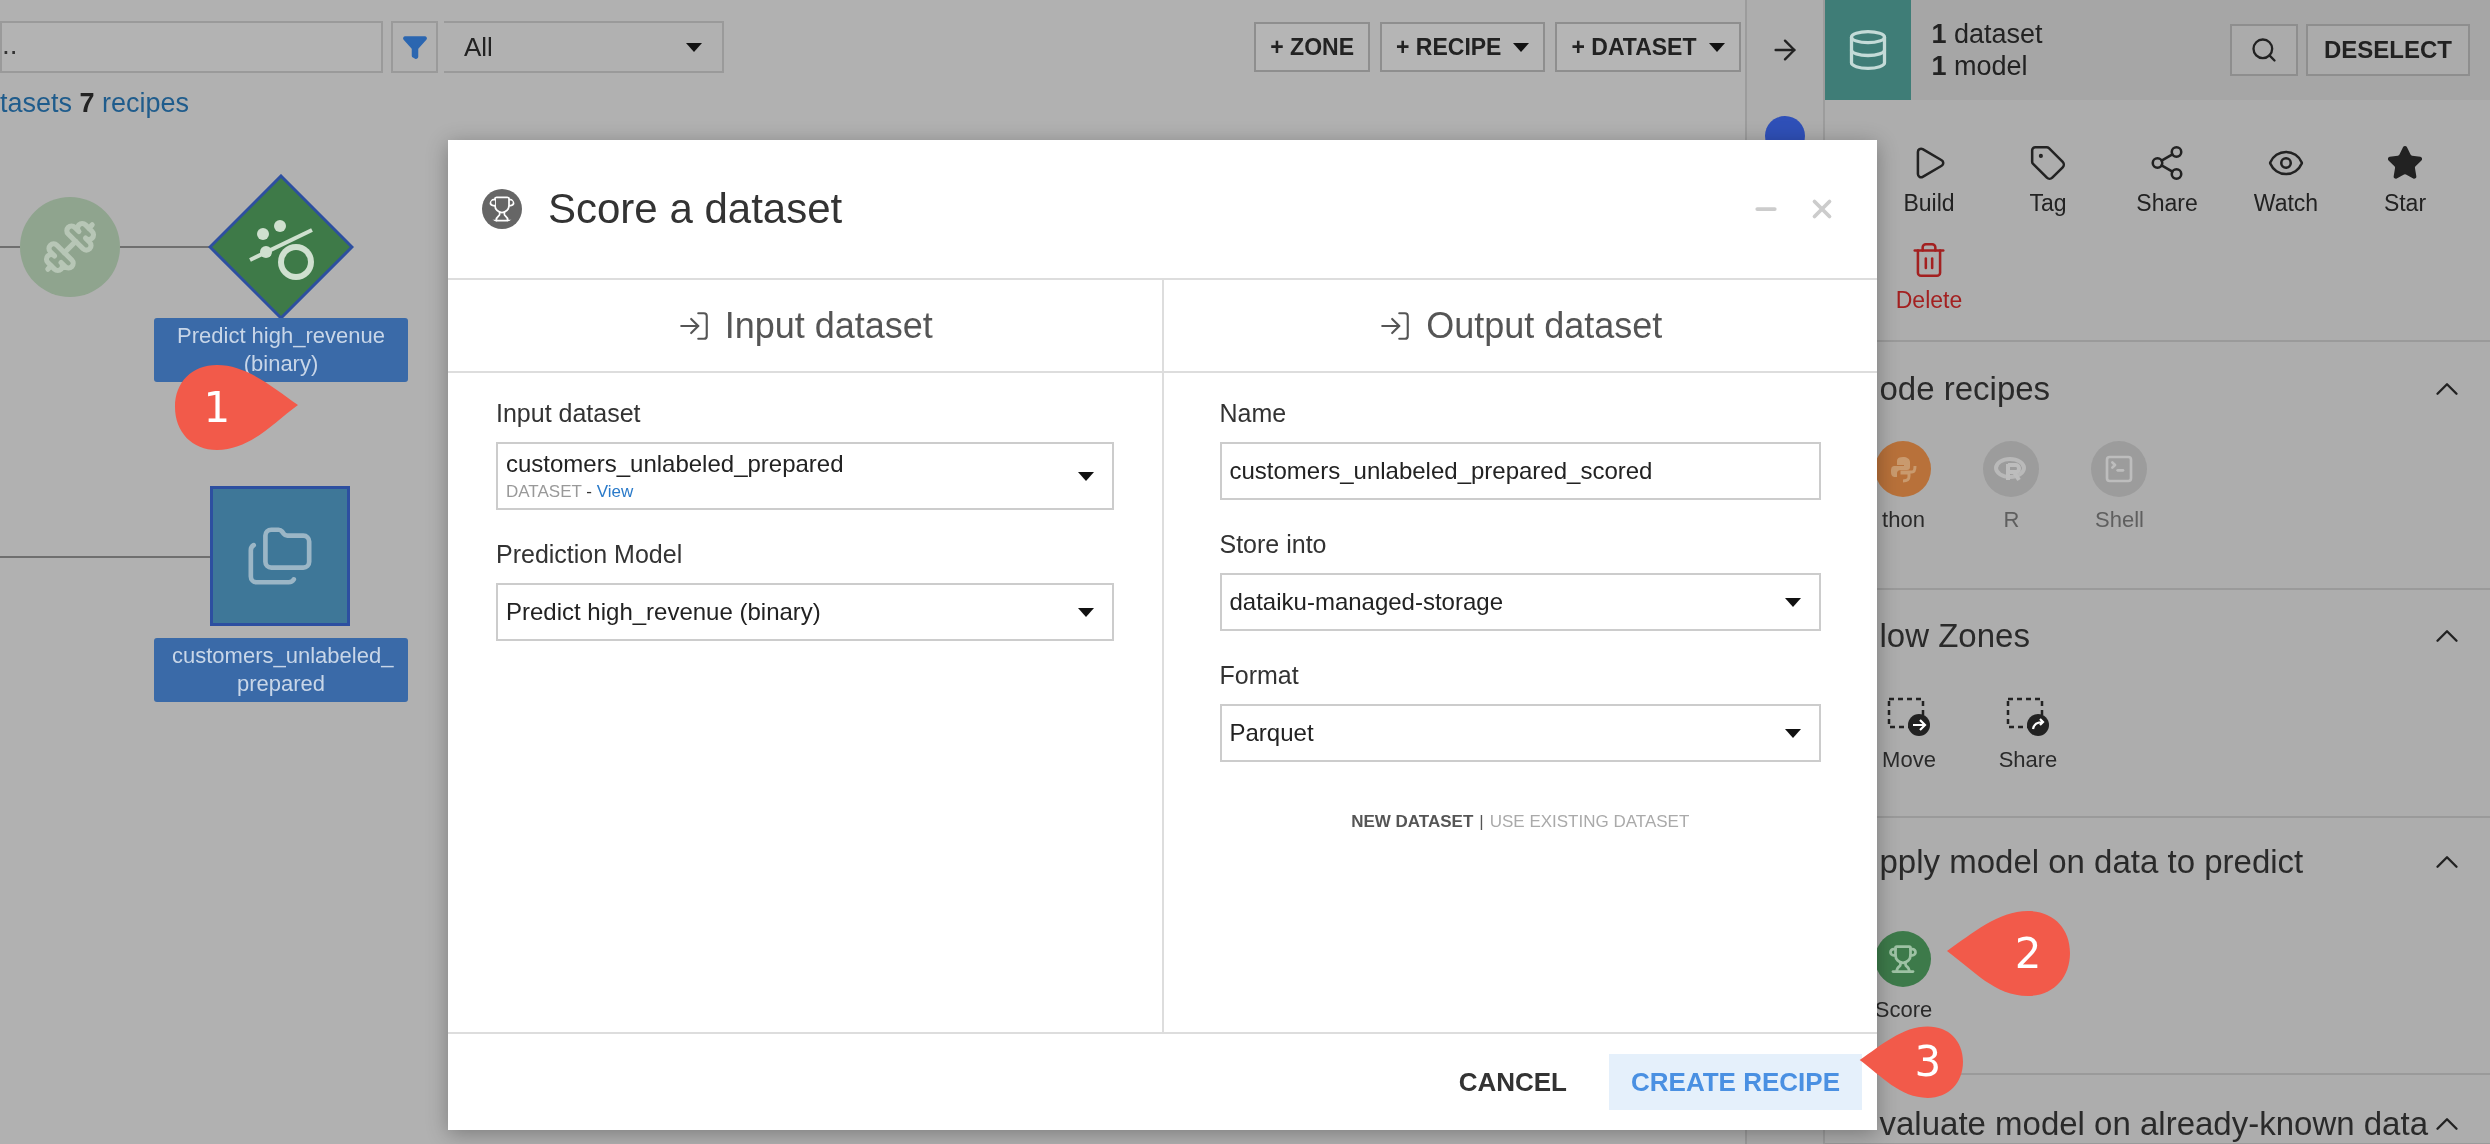  What do you see at coordinates (2153, 1124) in the screenshot?
I see `section-title: valuate model on already-known data` at bounding box center [2153, 1124].